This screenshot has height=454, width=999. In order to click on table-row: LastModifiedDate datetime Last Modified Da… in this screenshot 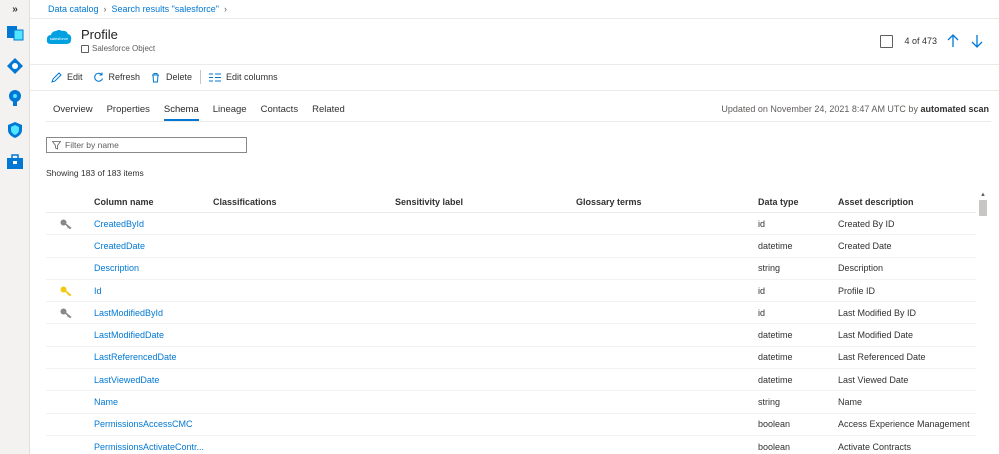, I will do `click(511, 335)`.